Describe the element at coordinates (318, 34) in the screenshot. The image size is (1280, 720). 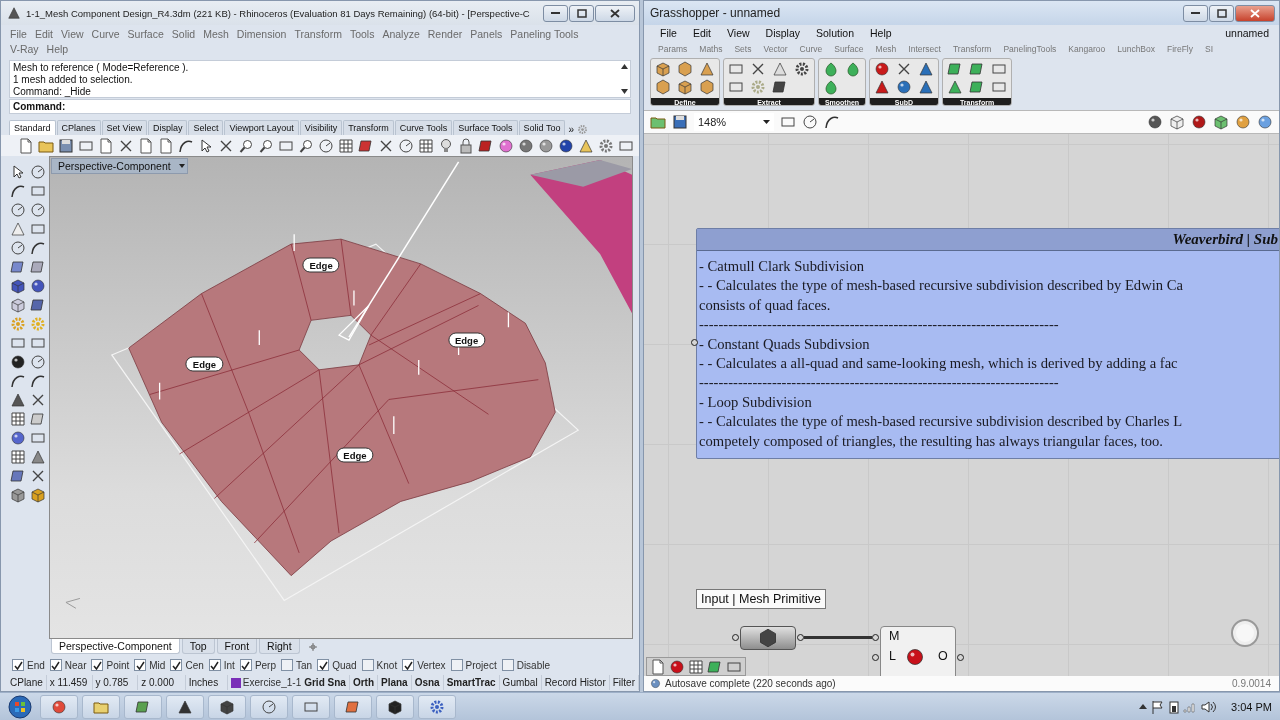
I see `menu-item: Transform` at that location.